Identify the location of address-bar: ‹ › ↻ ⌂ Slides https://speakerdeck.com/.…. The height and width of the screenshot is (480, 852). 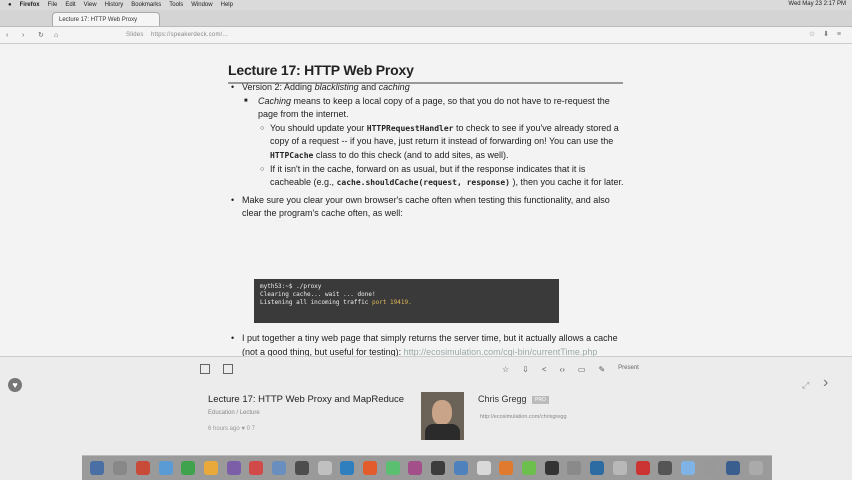
(426, 35).